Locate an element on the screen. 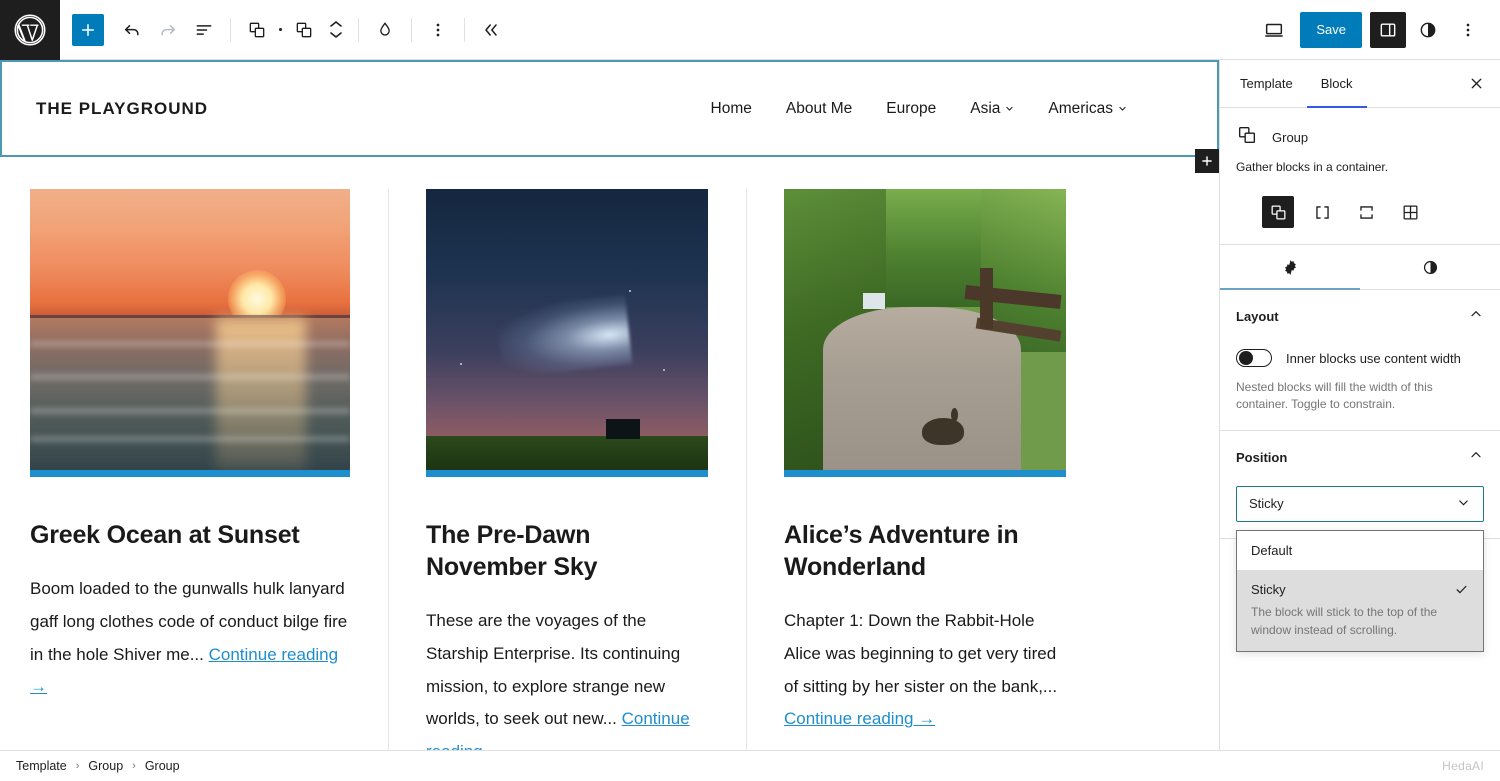 This screenshot has width=1500, height=781. selected-header-group-block: THE PLAYGROUND Home About Me Europe Asia is located at coordinates (609, 116).